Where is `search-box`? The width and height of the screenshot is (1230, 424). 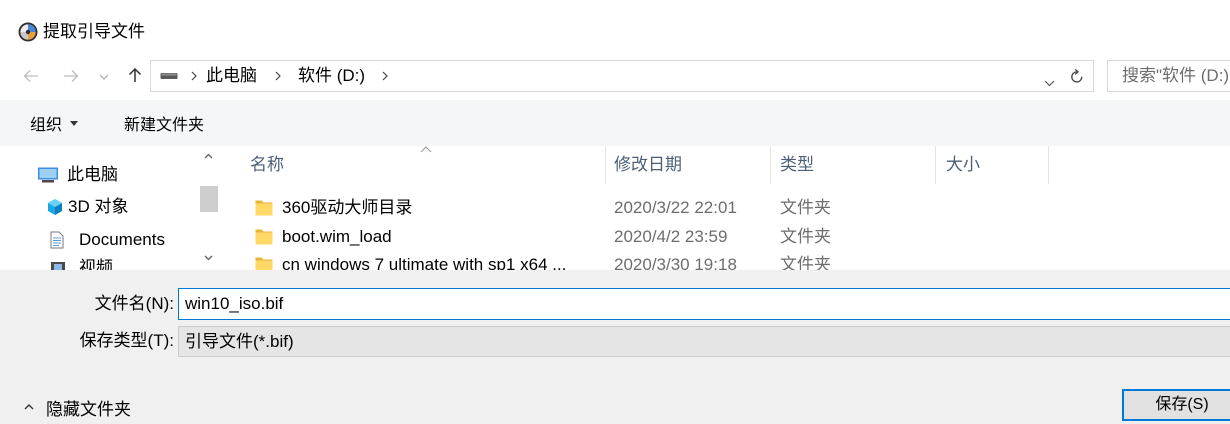 search-box is located at coordinates (1168, 76).